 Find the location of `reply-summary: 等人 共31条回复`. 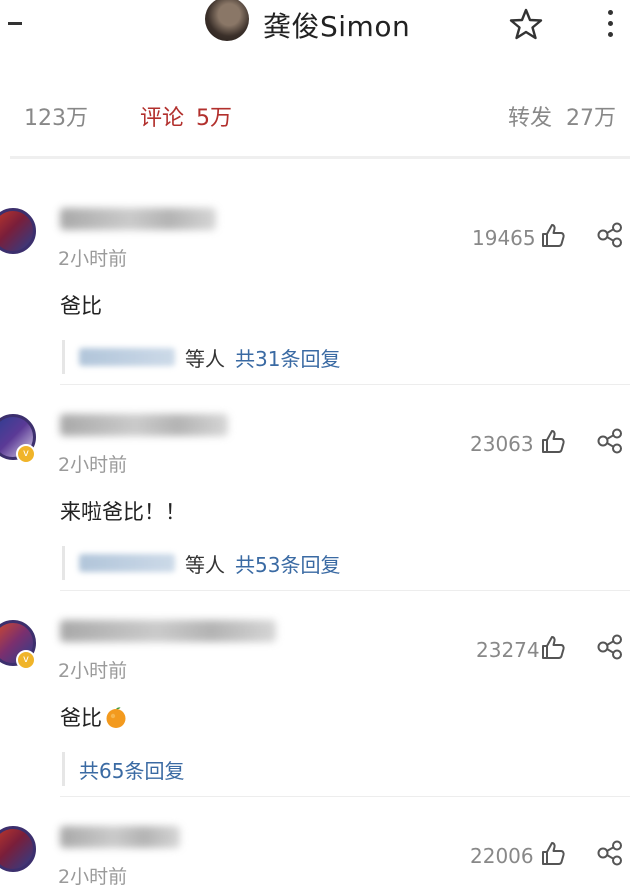

reply-summary: 等人 共31条回复 is located at coordinates (201, 357).